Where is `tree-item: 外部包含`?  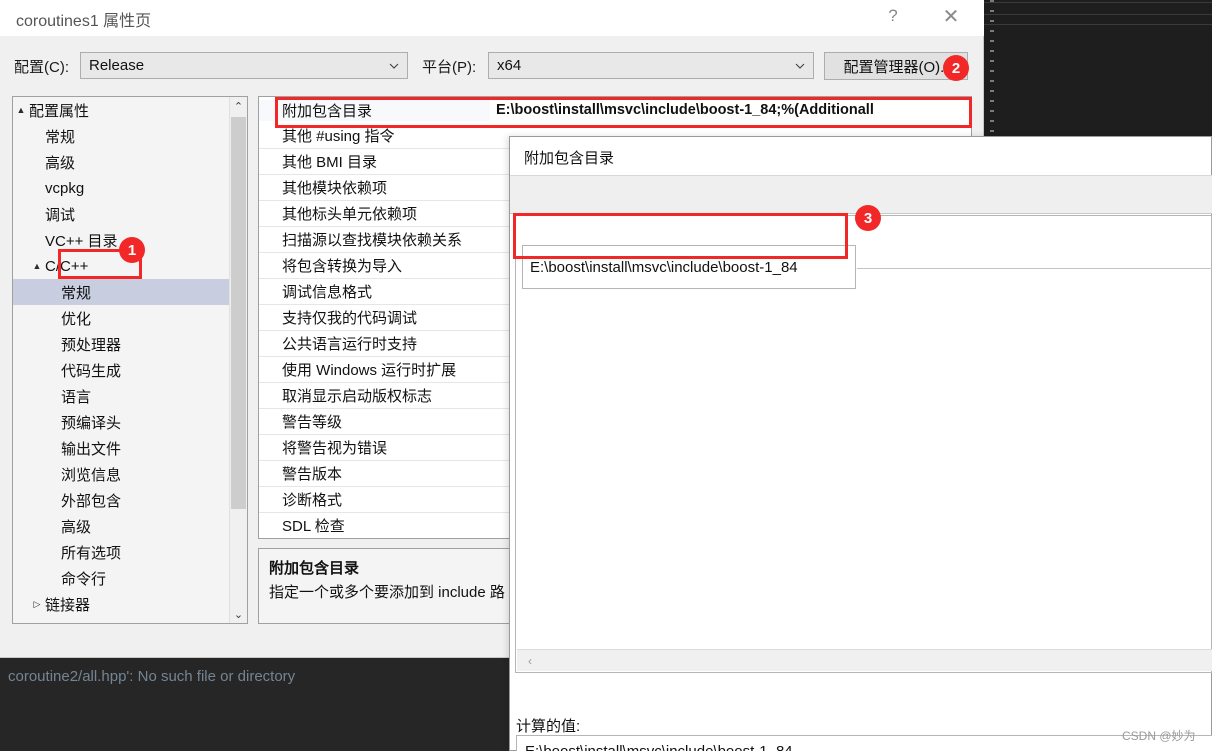
tree-item: 外部包含 is located at coordinates (122, 500).